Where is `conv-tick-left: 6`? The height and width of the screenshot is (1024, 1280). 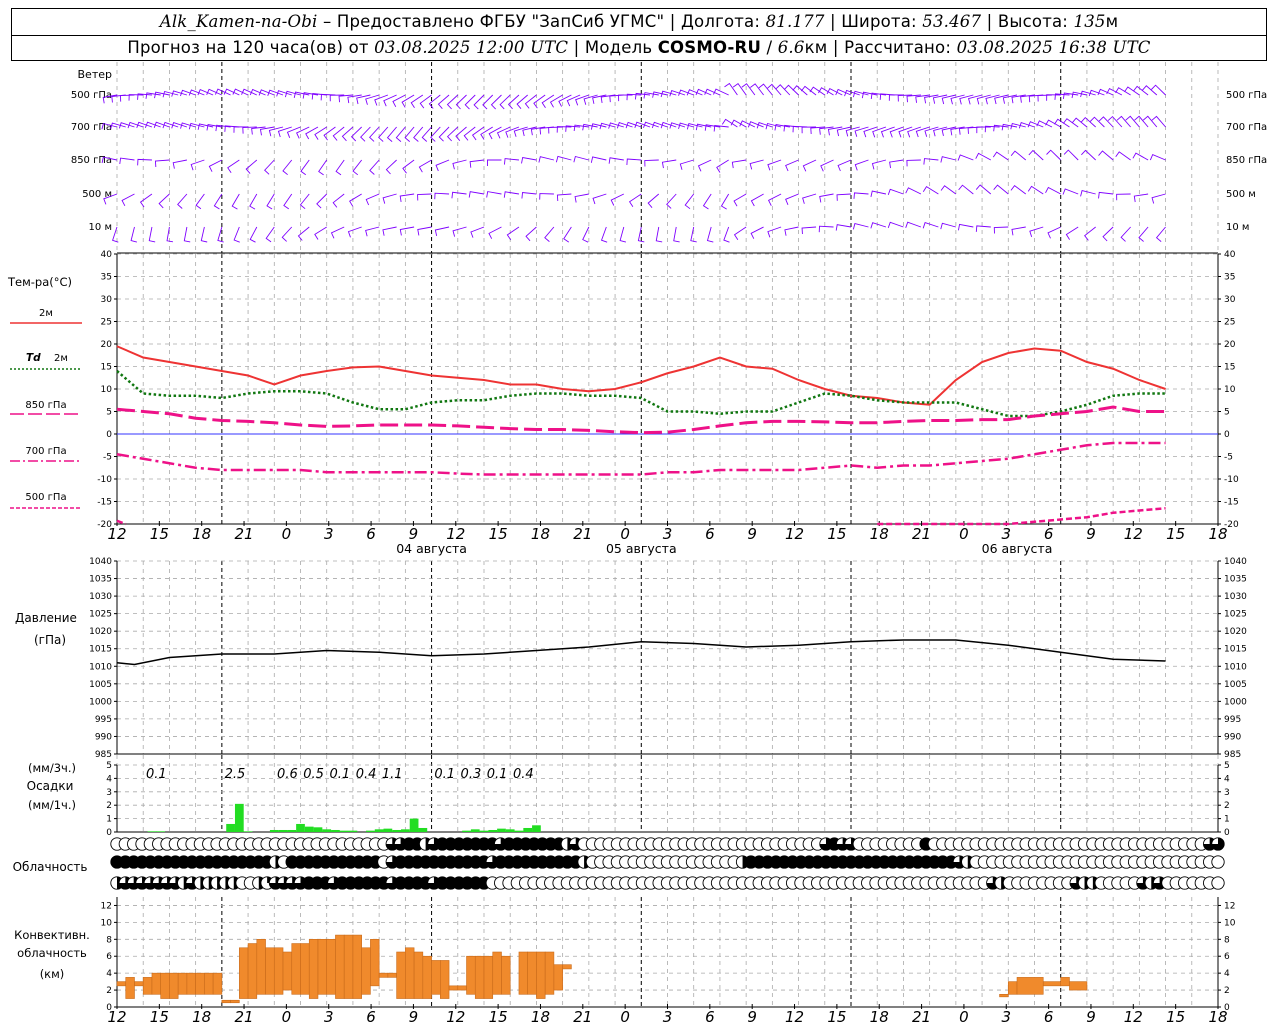
conv-tick-left: 6 is located at coordinates (109, 957).